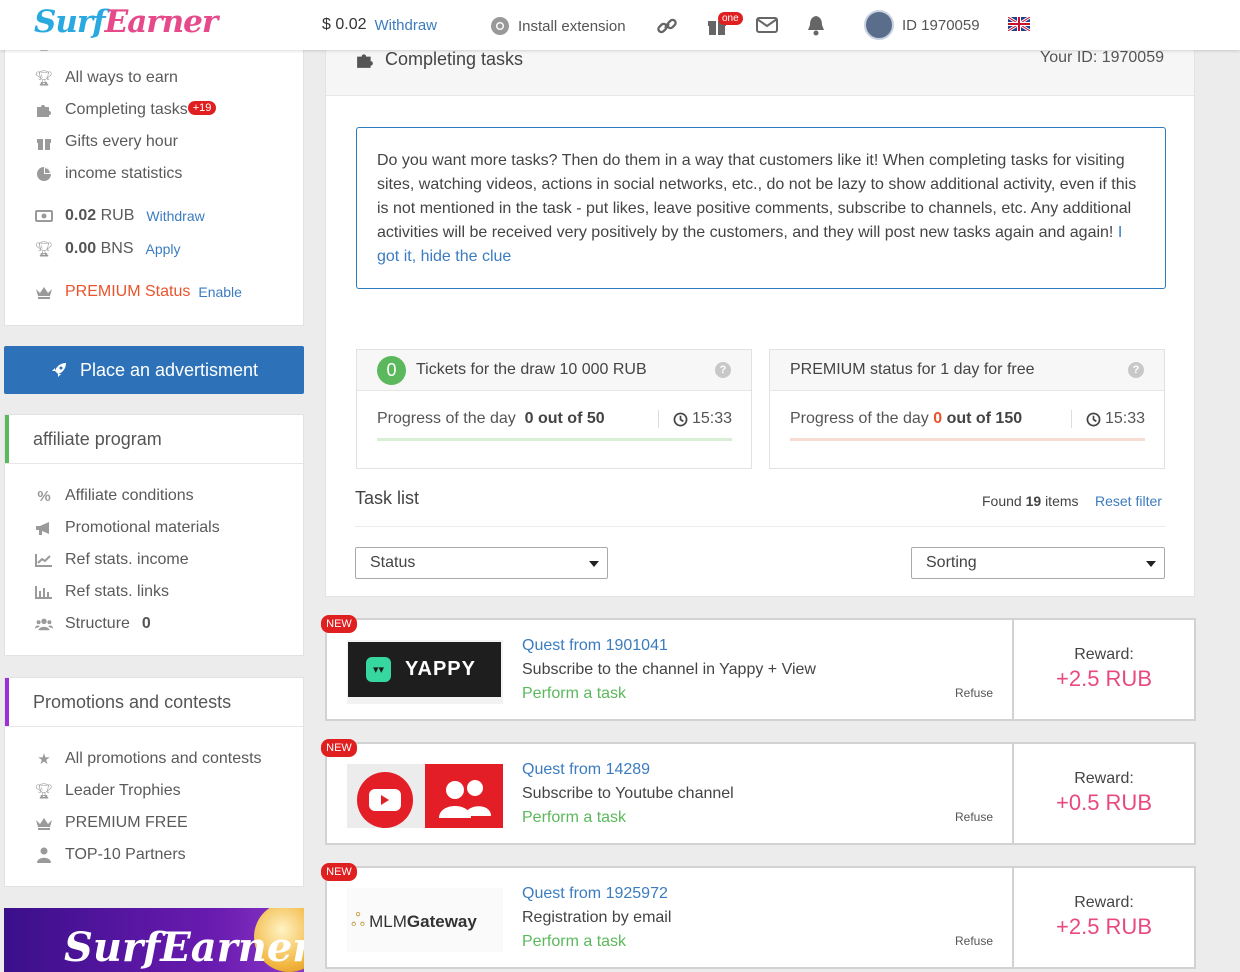 The width and height of the screenshot is (1240, 972). I want to click on money-icon, so click(44, 216).